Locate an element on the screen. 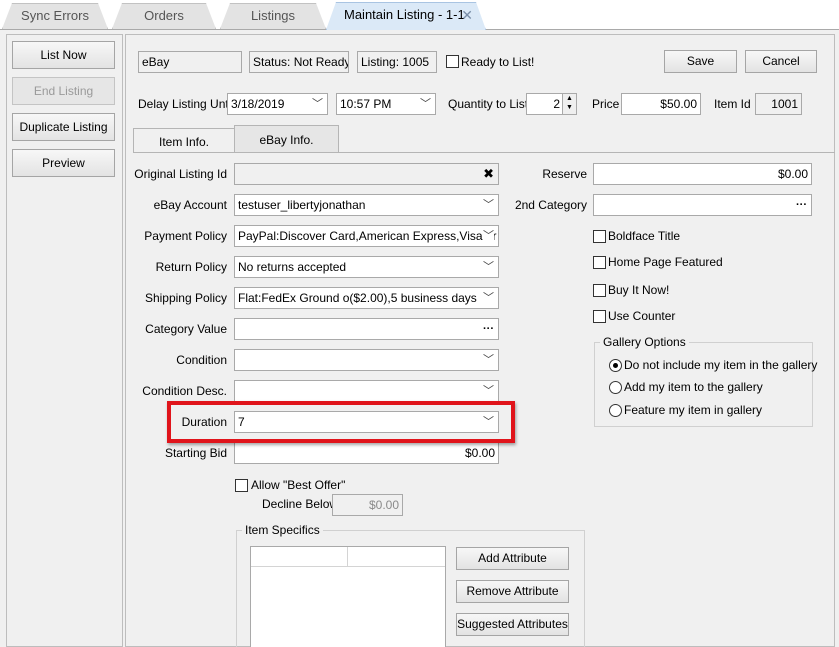  ready-to-list-label: Ready to List! is located at coordinates (498, 62).